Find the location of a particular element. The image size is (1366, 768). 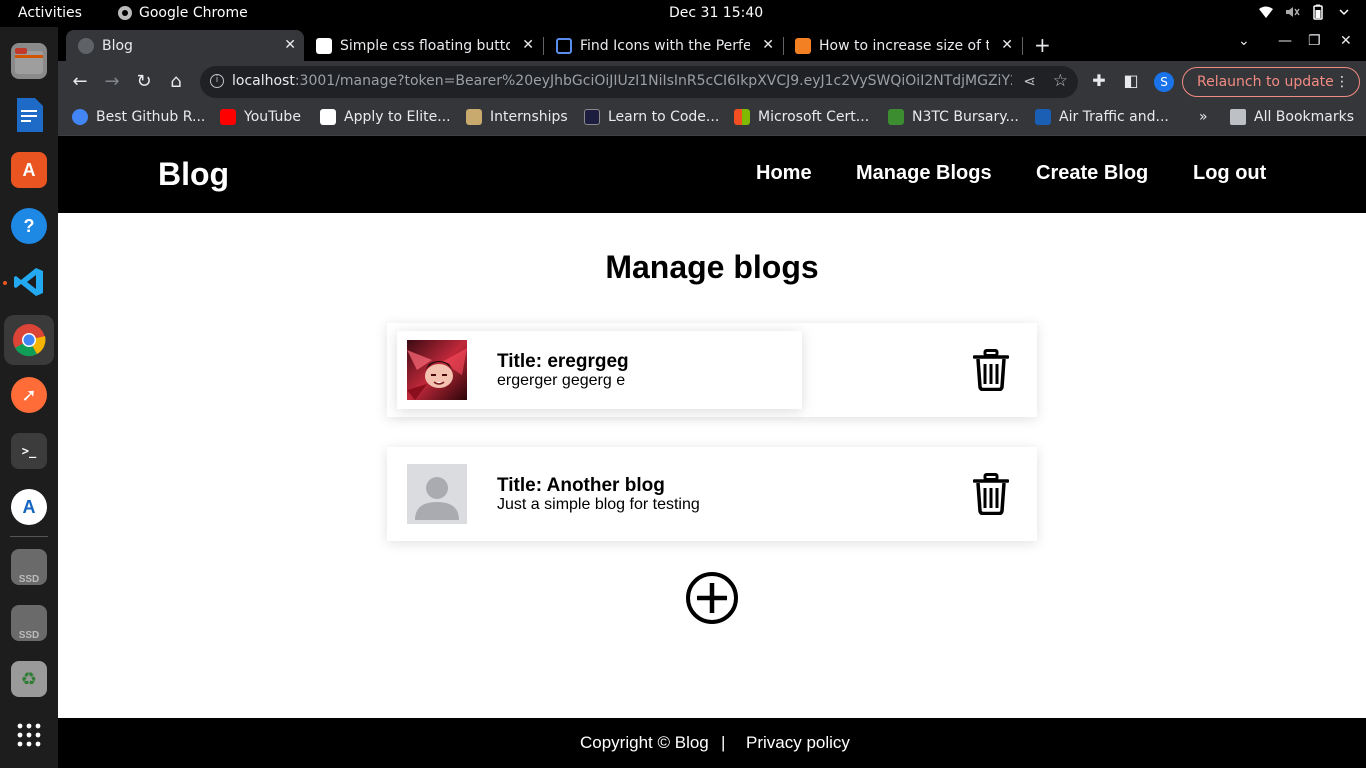

home-icon: ⌂ is located at coordinates (176, 82).